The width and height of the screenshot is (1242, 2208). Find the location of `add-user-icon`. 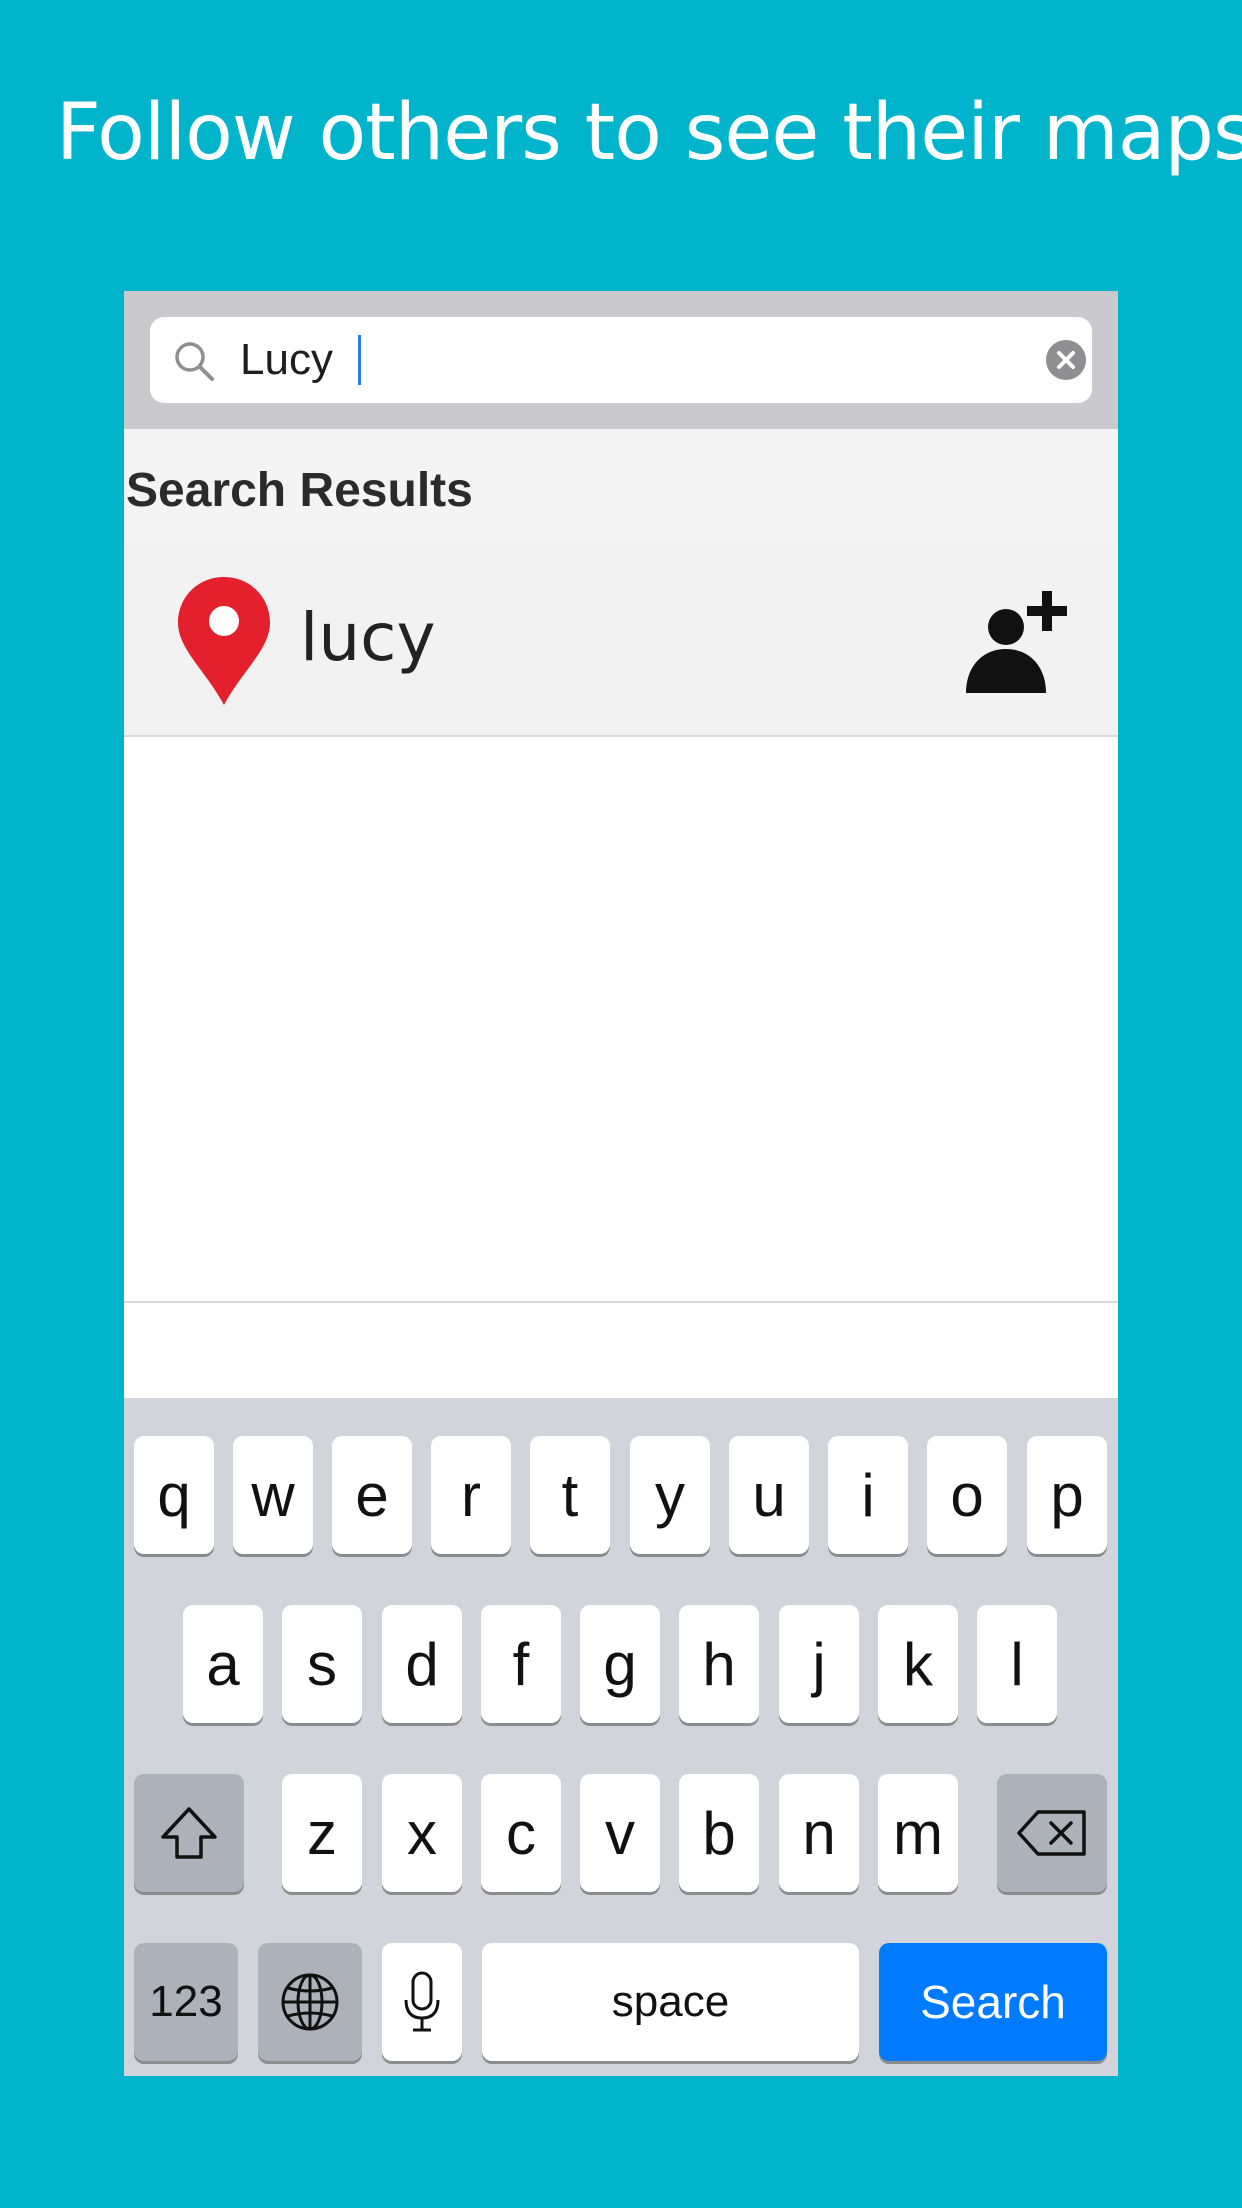

add-user-icon is located at coordinates (1020, 640).